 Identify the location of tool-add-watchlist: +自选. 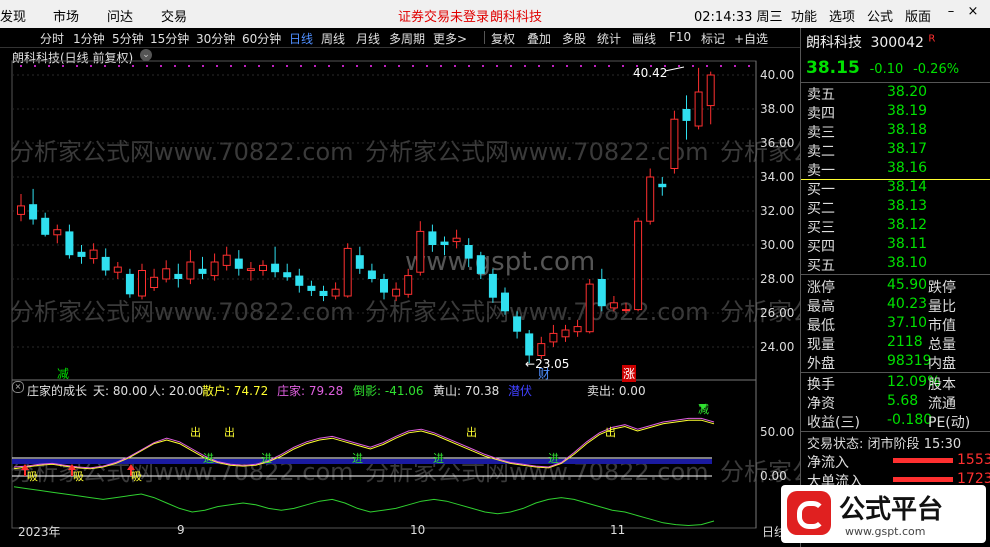
(751, 38).